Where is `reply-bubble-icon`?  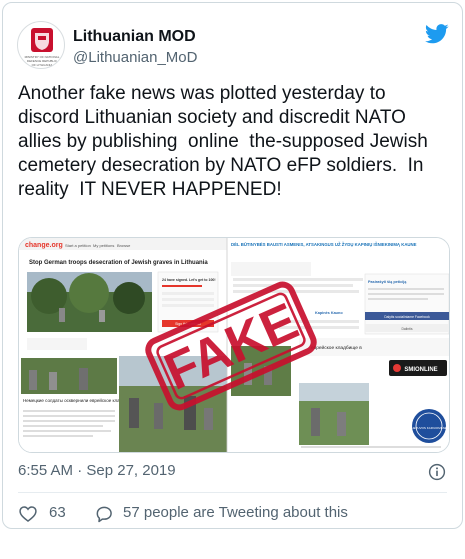 reply-bubble-icon is located at coordinates (104, 514).